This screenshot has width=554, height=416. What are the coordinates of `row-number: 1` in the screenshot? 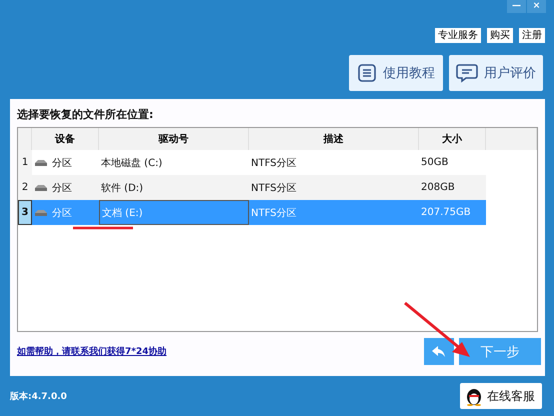 It's located at (25, 162).